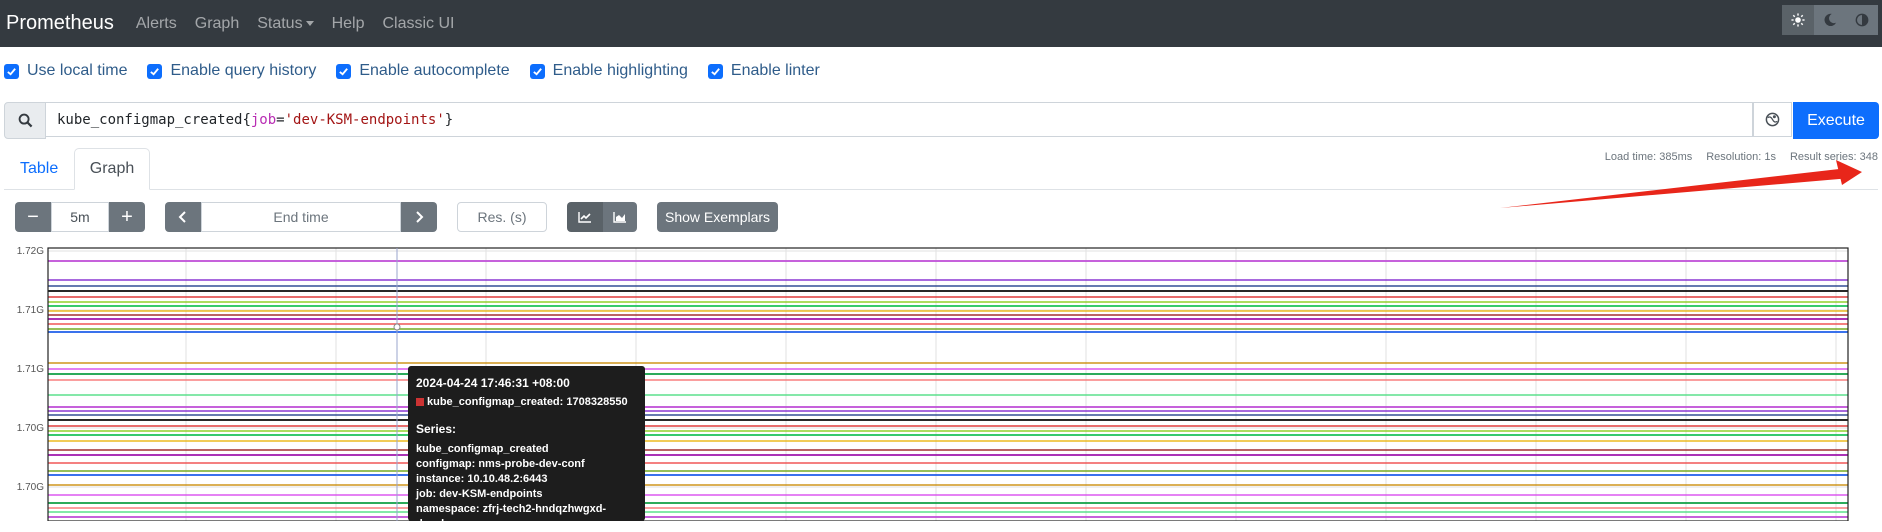  Describe the element at coordinates (77, 70) in the screenshot. I see `option-label: Use local time` at that location.